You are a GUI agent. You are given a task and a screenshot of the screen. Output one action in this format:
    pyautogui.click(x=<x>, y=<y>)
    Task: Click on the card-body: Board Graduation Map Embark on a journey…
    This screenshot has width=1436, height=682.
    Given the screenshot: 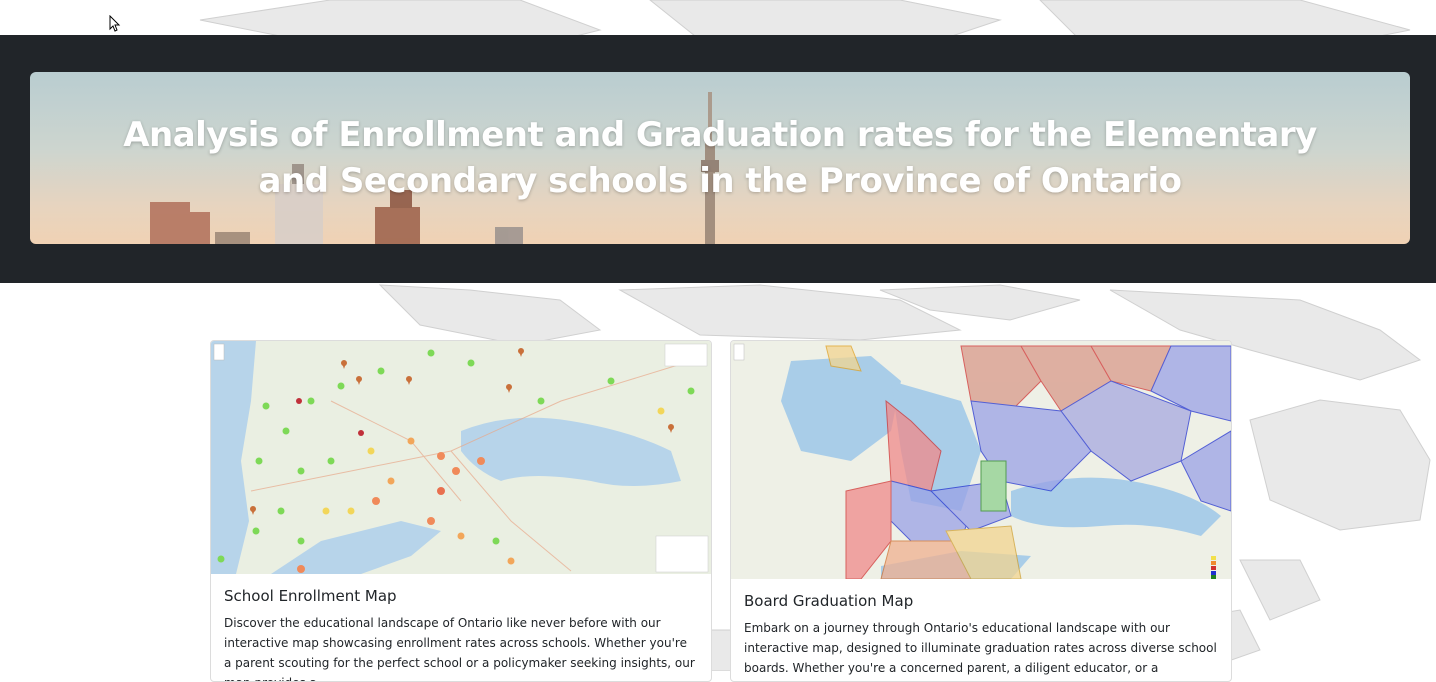 What is the action you would take?
    pyautogui.click(x=981, y=636)
    